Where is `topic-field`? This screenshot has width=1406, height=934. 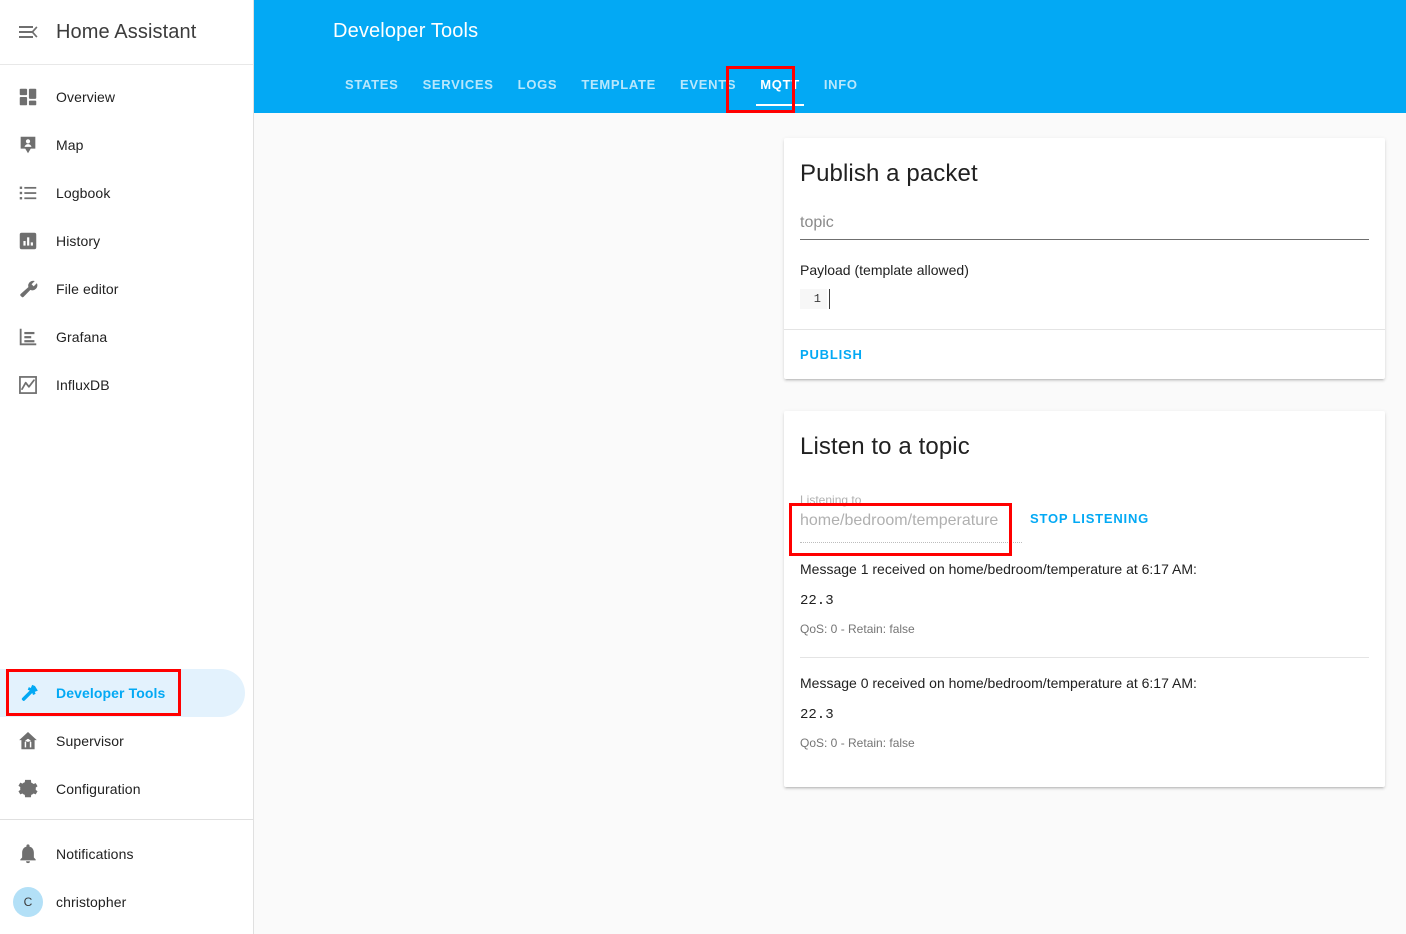
topic-field is located at coordinates (1084, 227).